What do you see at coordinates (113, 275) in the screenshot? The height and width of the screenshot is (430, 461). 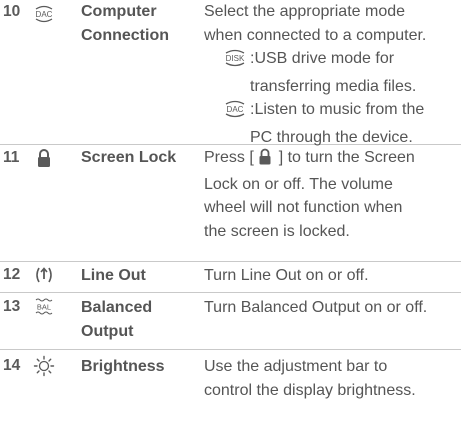 I see `feature-name: Line Out` at bounding box center [113, 275].